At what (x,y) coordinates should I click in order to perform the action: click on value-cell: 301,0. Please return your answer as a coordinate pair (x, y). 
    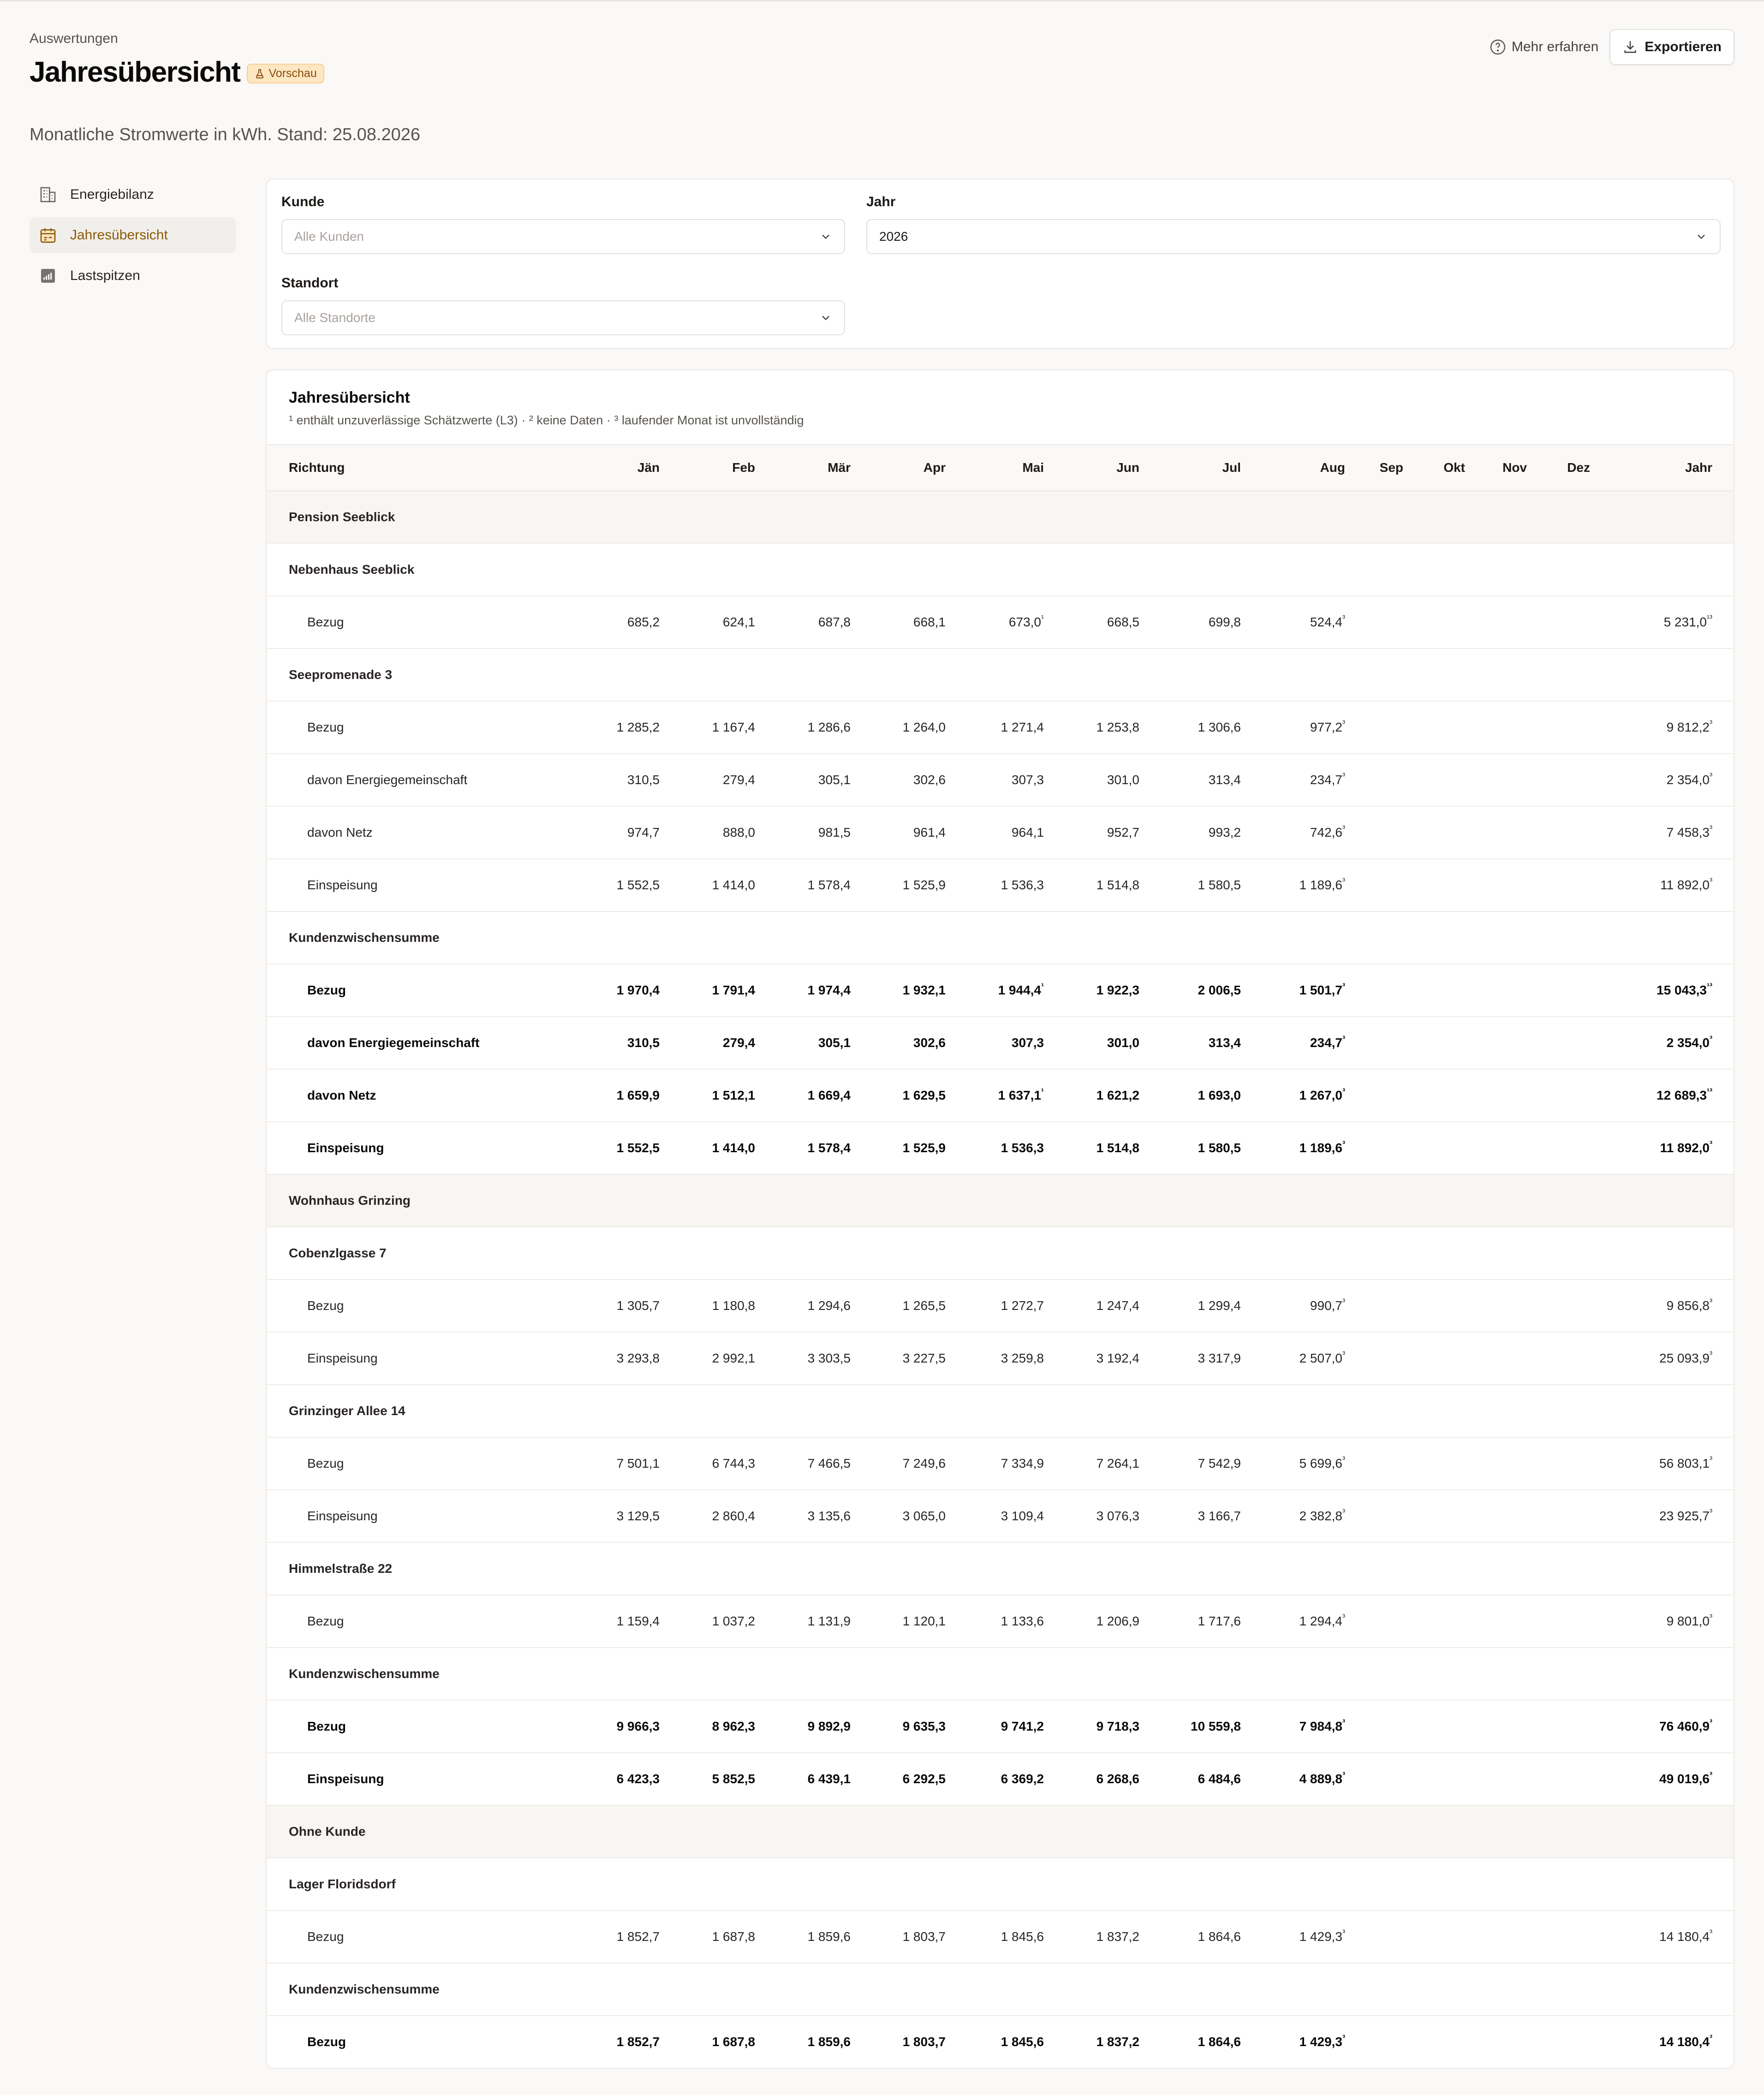
    Looking at the image, I should click on (1114, 1043).